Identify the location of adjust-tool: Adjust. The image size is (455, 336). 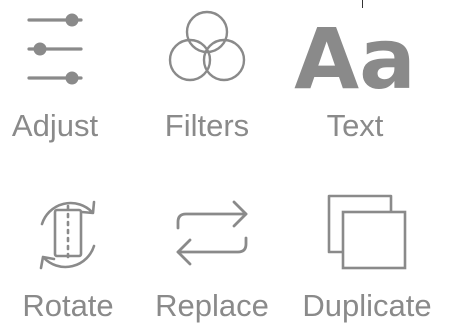
(62, 75).